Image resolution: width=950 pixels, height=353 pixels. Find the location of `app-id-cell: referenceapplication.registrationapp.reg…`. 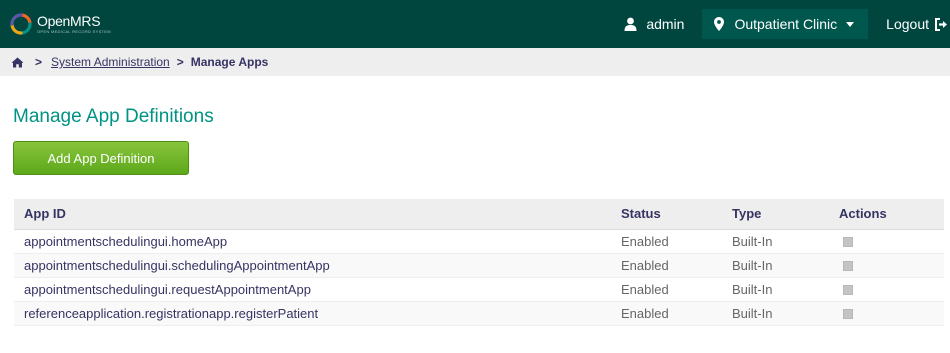

app-id-cell: referenceapplication.registrationapp.reg… is located at coordinates (312, 313).